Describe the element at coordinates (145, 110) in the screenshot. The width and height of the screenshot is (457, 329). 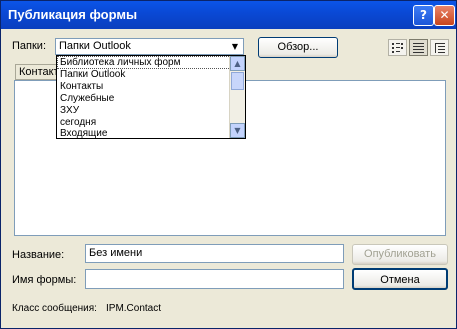
I see `dropdown-item: ЗХУ` at that location.